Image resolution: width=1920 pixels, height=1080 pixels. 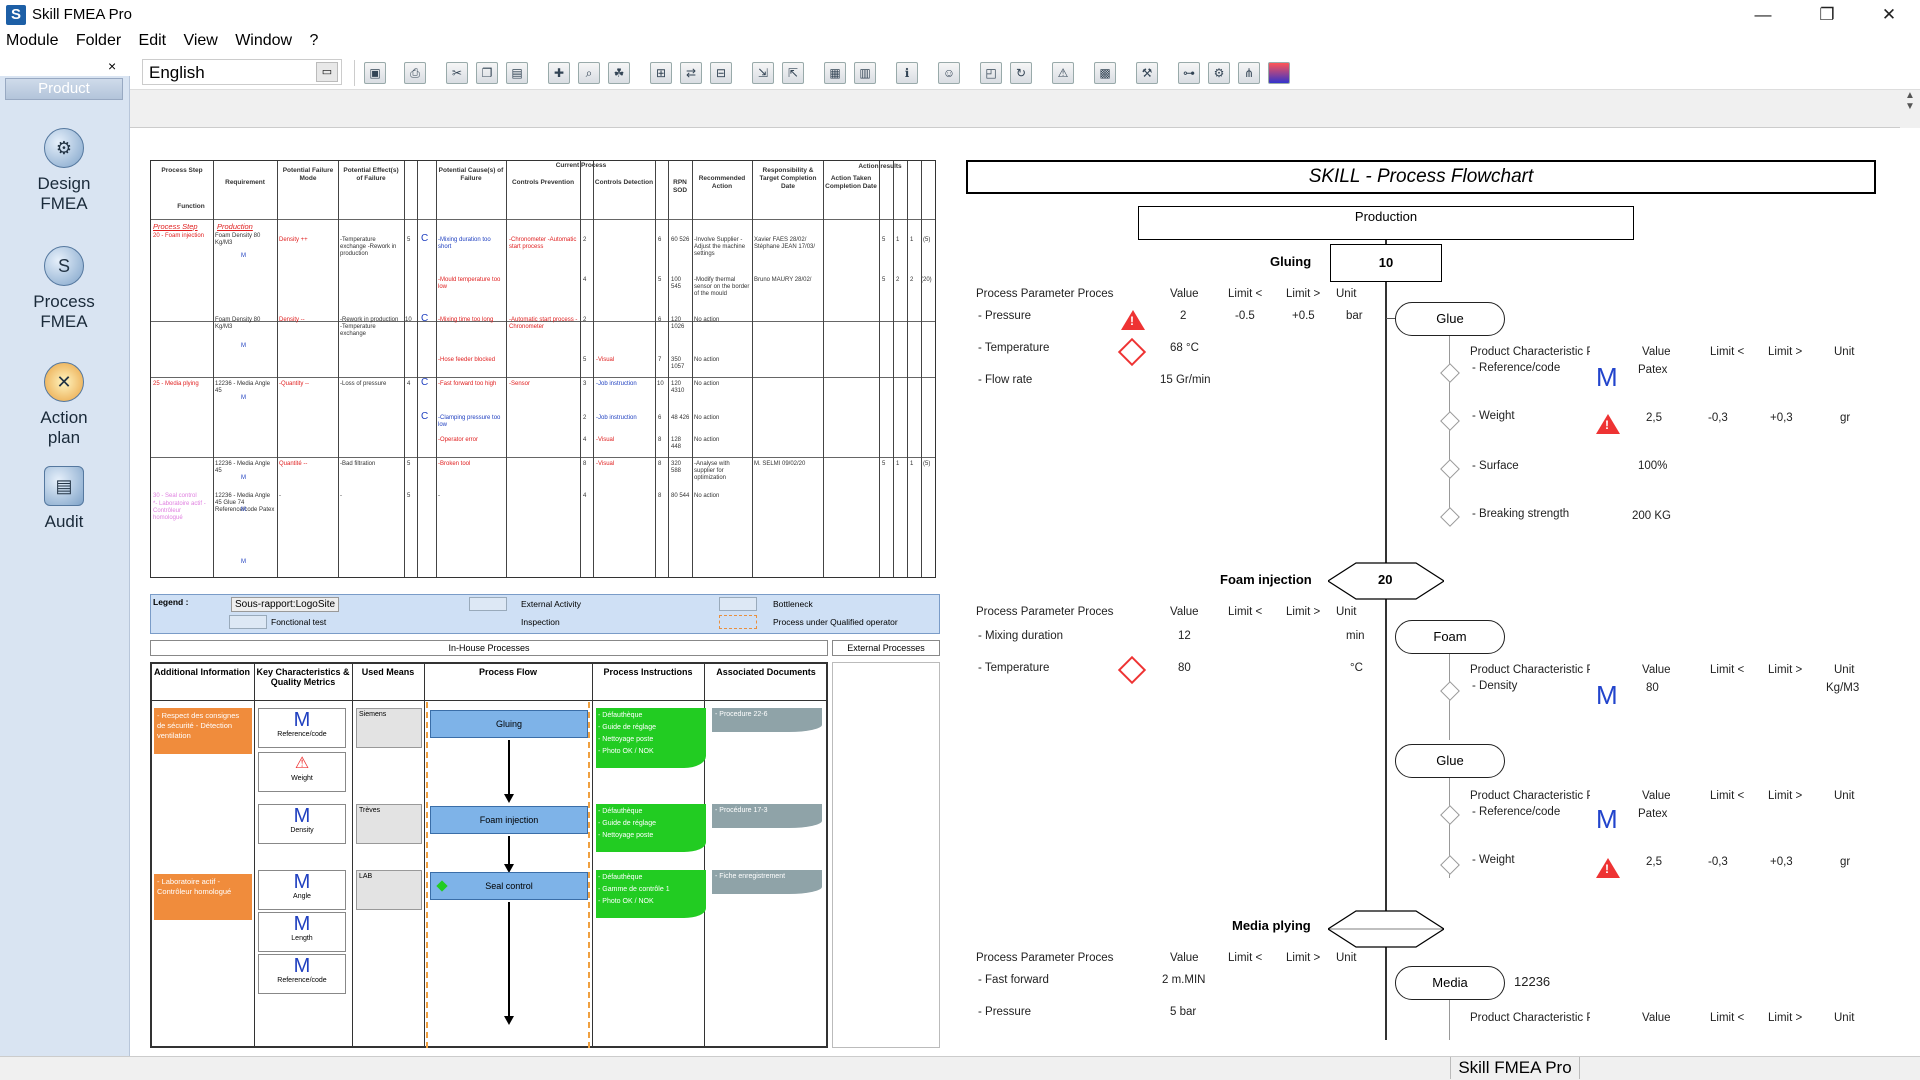 What do you see at coordinates (509, 962) in the screenshot?
I see `flow-arrow` at bounding box center [509, 962].